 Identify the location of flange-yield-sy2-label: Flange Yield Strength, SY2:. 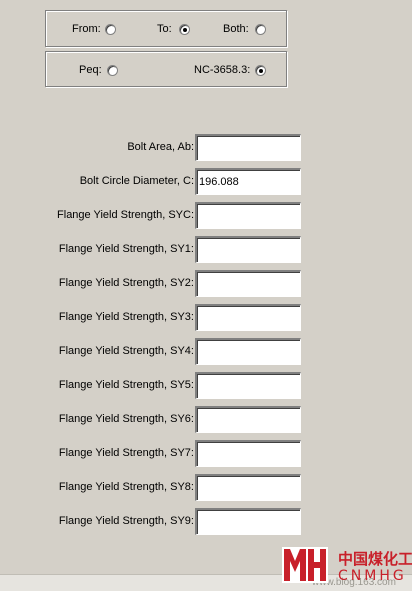
(126, 283).